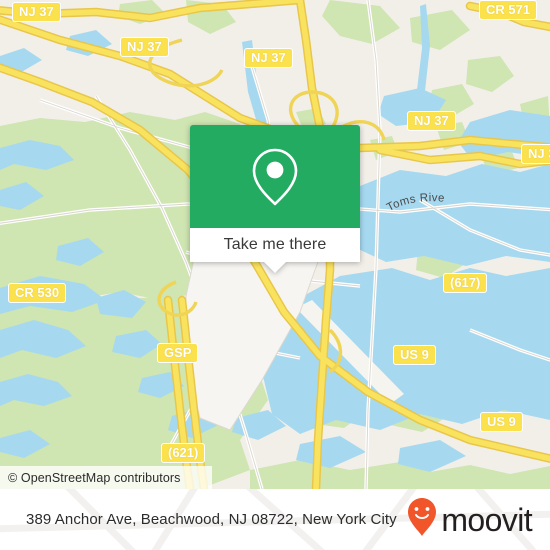 This screenshot has height=550, width=550. I want to click on osm-attribution-text: © OpenStreetMap contributors, so click(94, 477).